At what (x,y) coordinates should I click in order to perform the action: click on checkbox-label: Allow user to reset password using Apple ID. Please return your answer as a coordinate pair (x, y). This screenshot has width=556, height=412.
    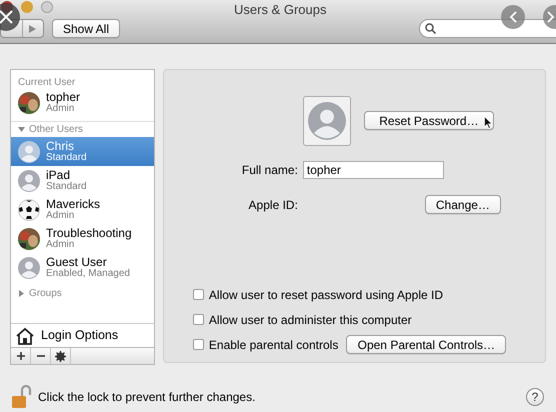
    Looking at the image, I should click on (326, 295).